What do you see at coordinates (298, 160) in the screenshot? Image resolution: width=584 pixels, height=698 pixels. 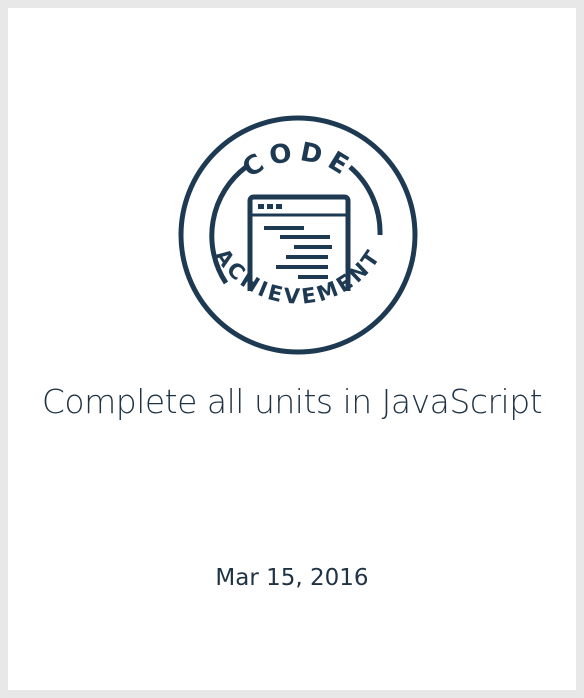 I see `badge-top-text: CODE` at bounding box center [298, 160].